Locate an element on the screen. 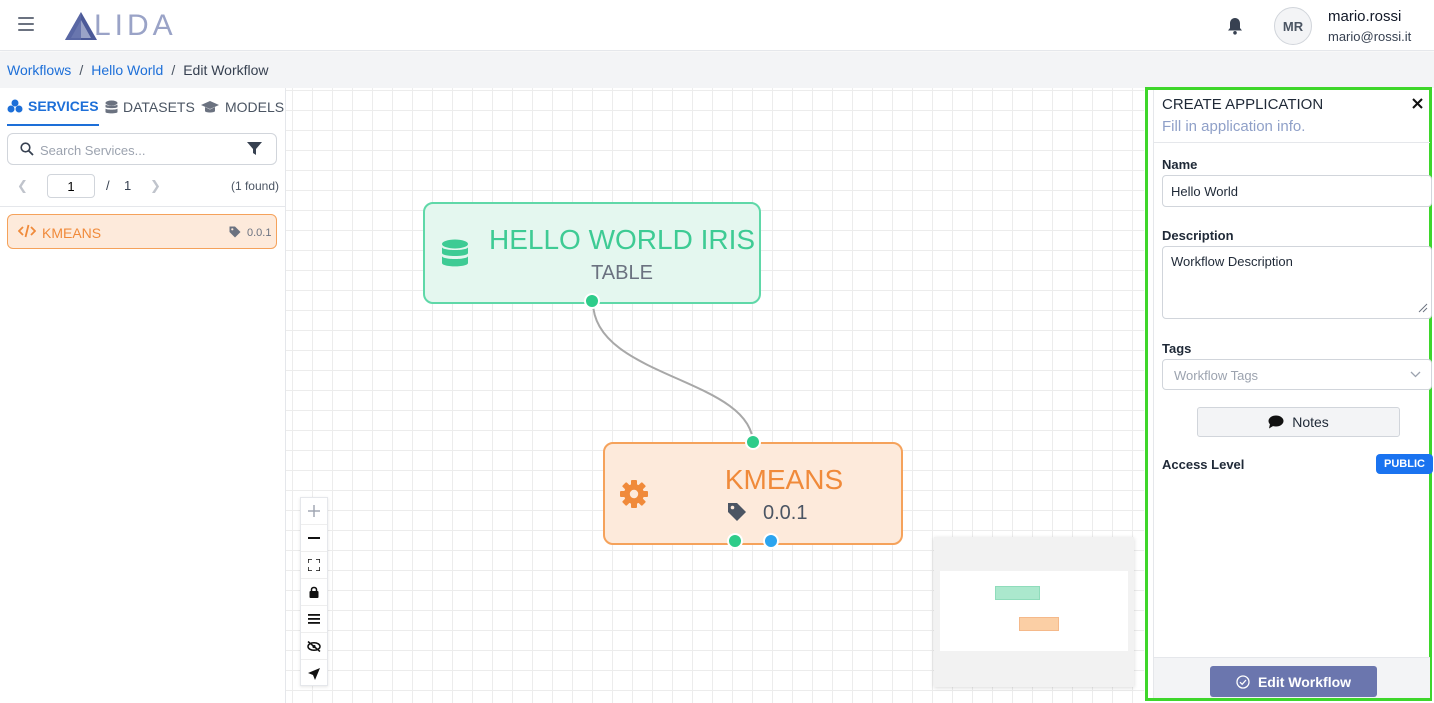 The image size is (1434, 703). tab-datasets-label: DATASETS is located at coordinates (159, 107).